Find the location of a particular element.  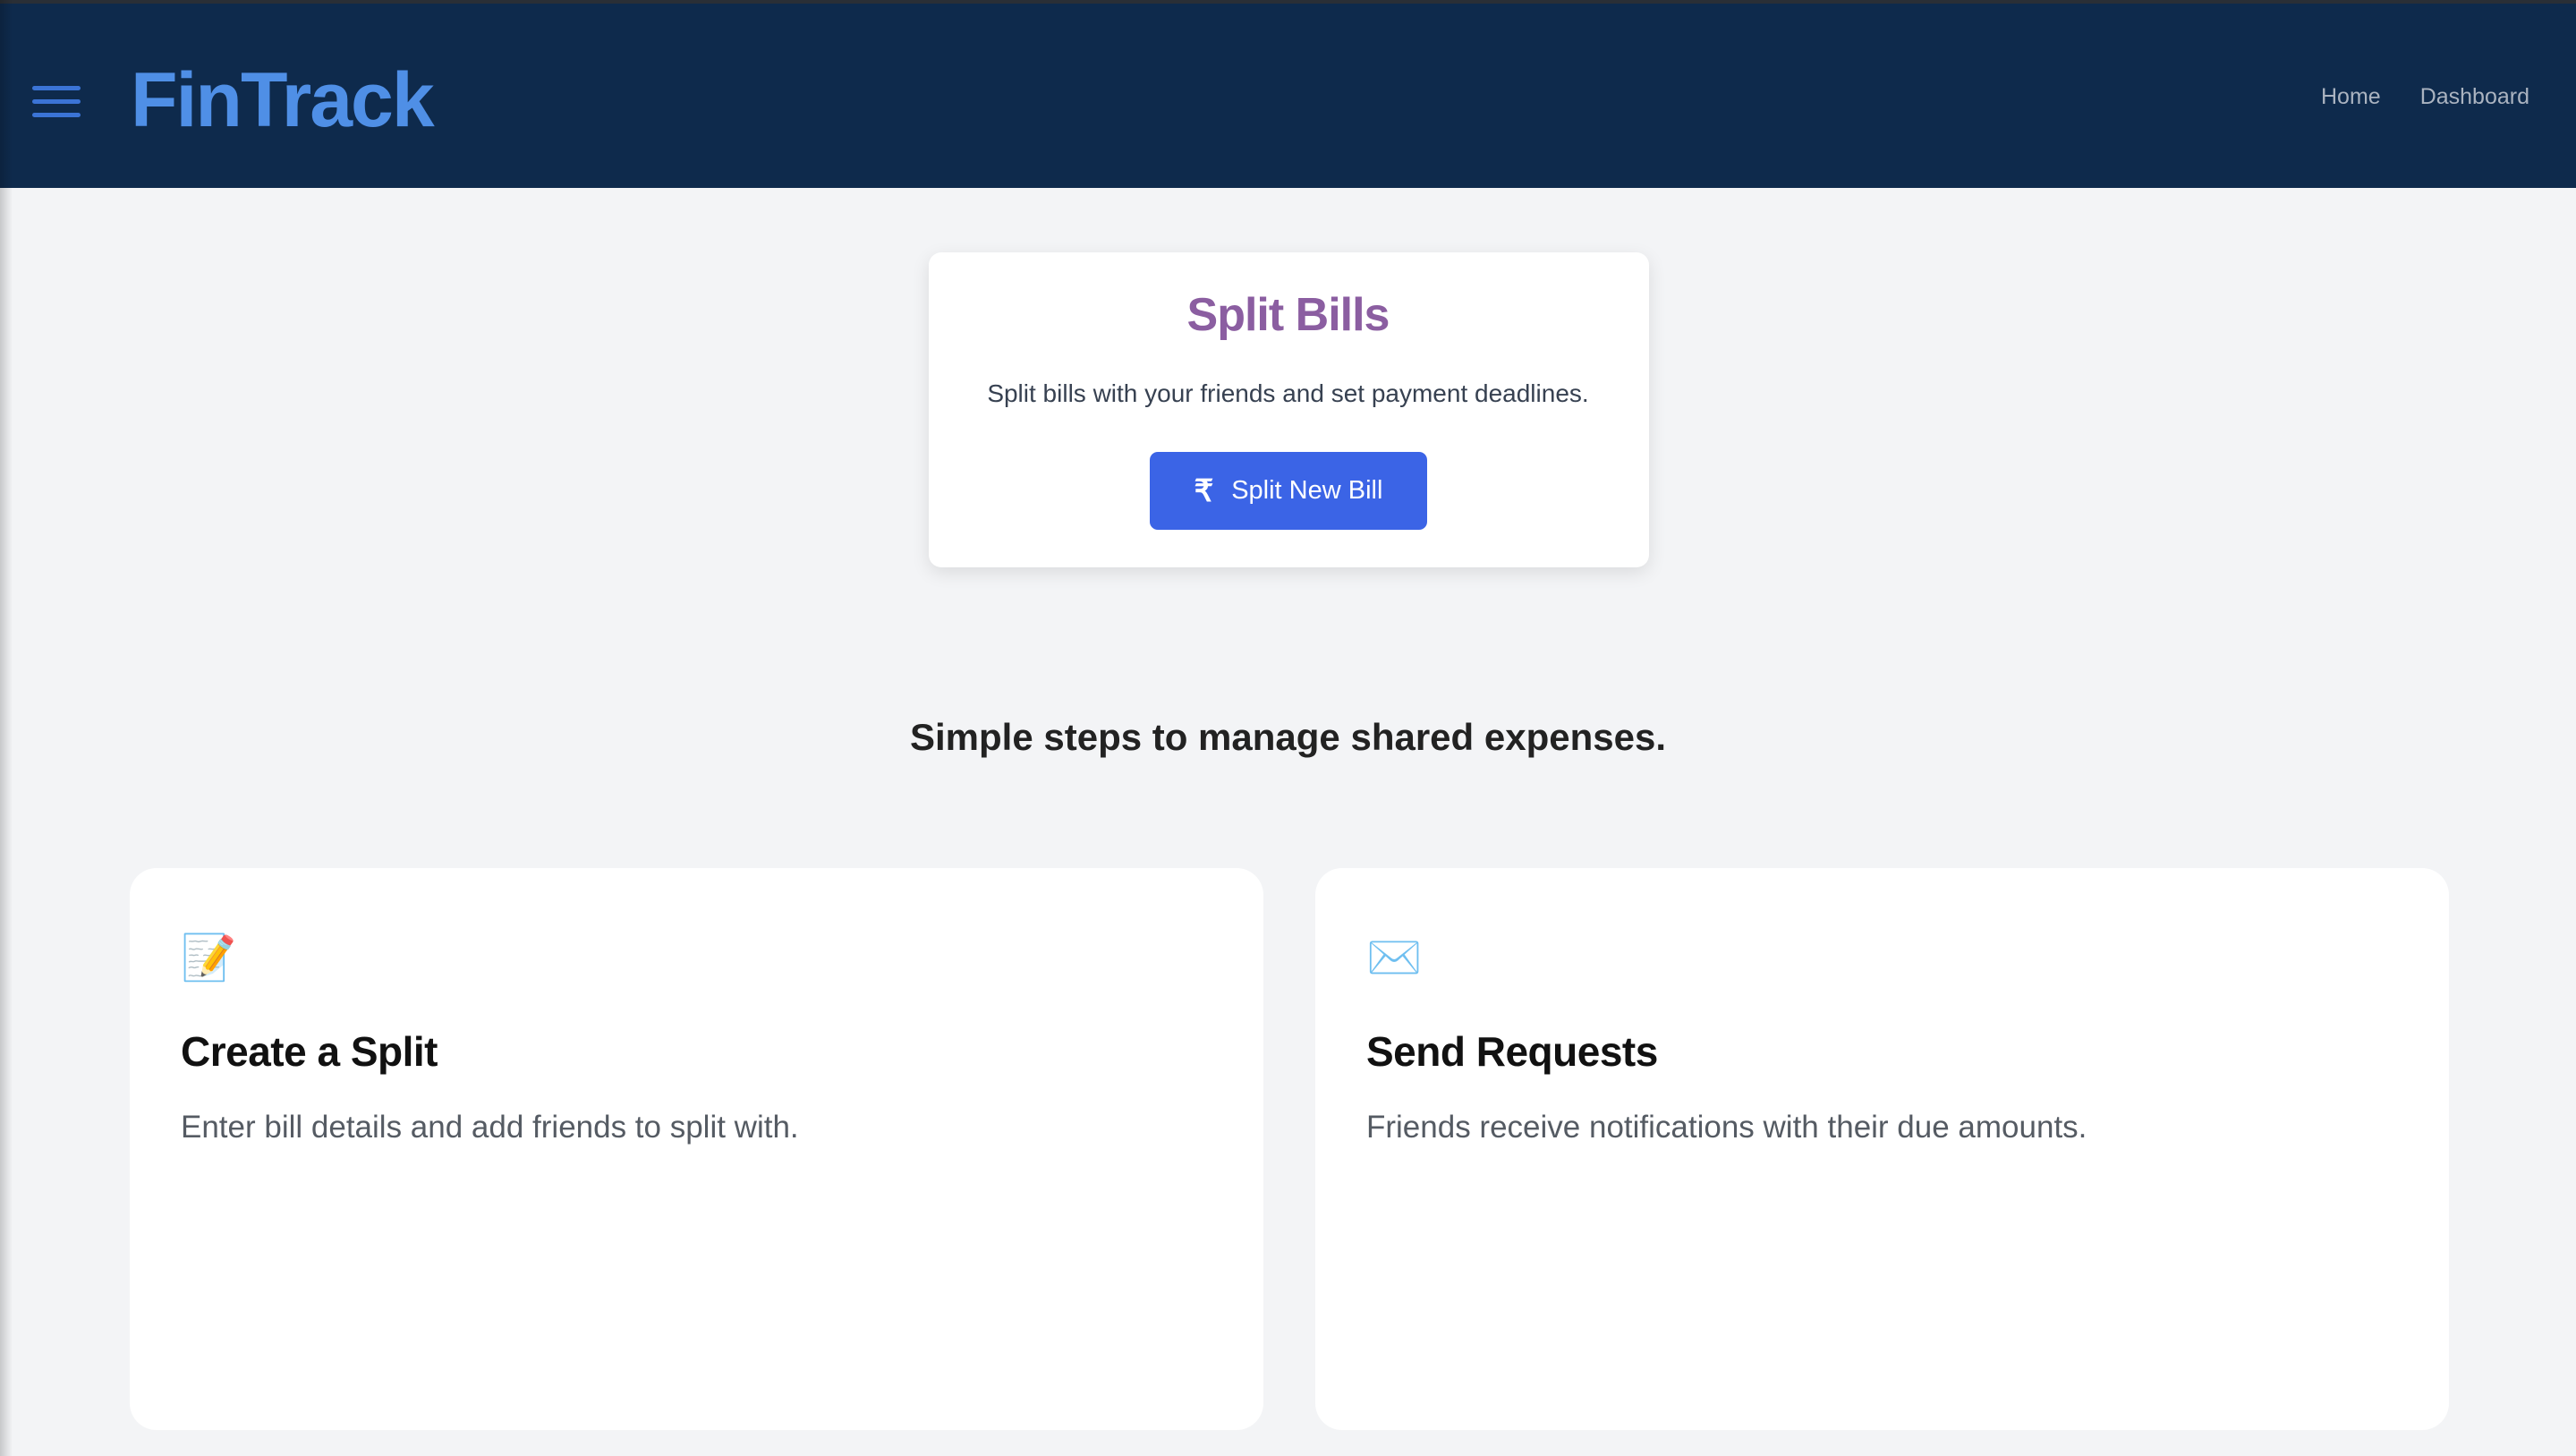

brand-logo: FinTrack is located at coordinates (283, 100).